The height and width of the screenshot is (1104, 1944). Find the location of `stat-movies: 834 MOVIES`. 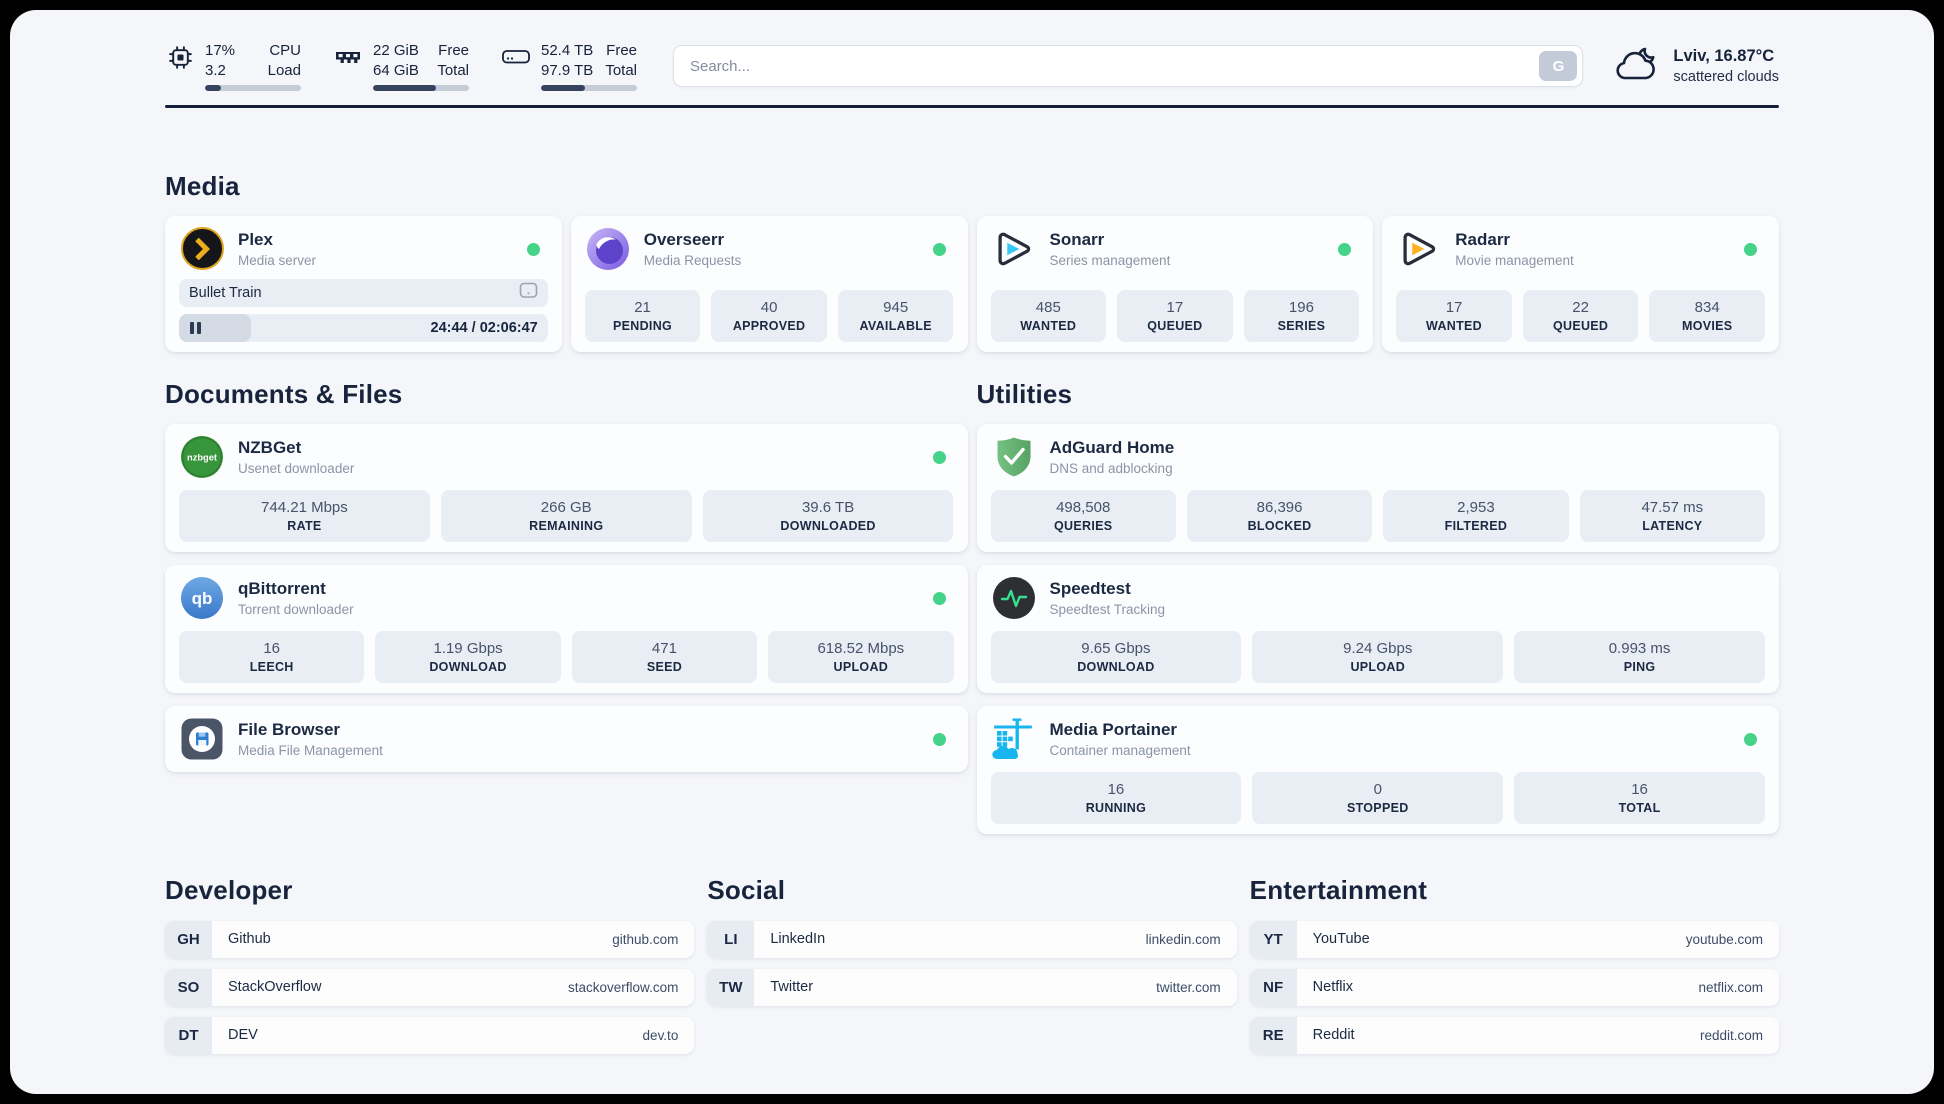

stat-movies: 834 MOVIES is located at coordinates (1707, 315).